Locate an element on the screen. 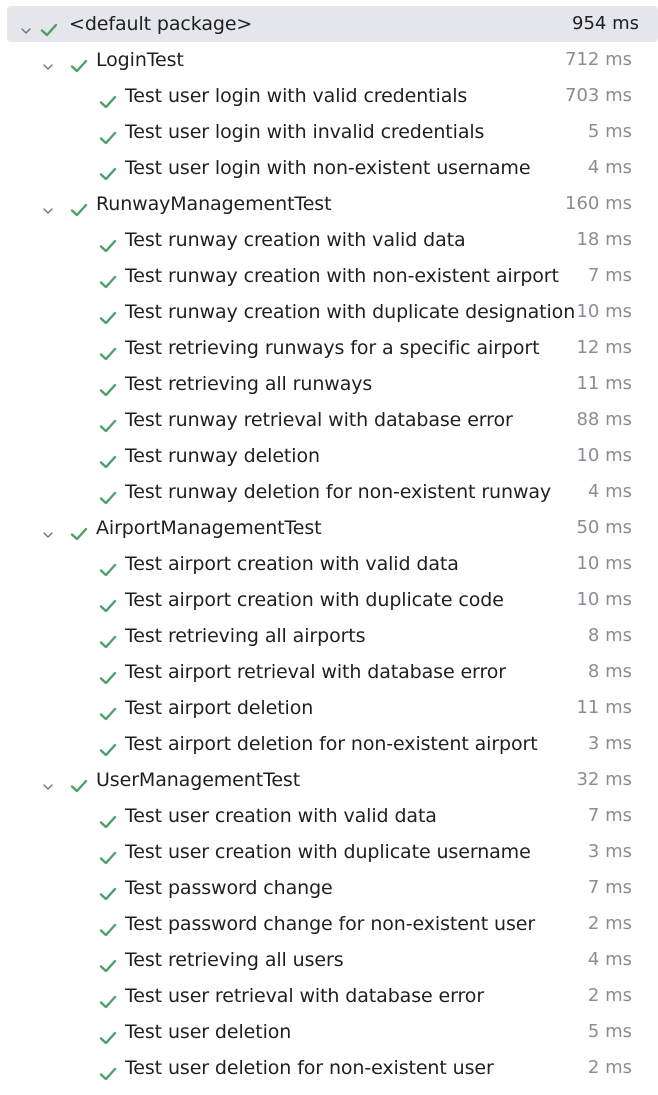 This screenshot has width=658, height=1095. tree-node-test-case: Test password change 7 ms is located at coordinates (329, 888).